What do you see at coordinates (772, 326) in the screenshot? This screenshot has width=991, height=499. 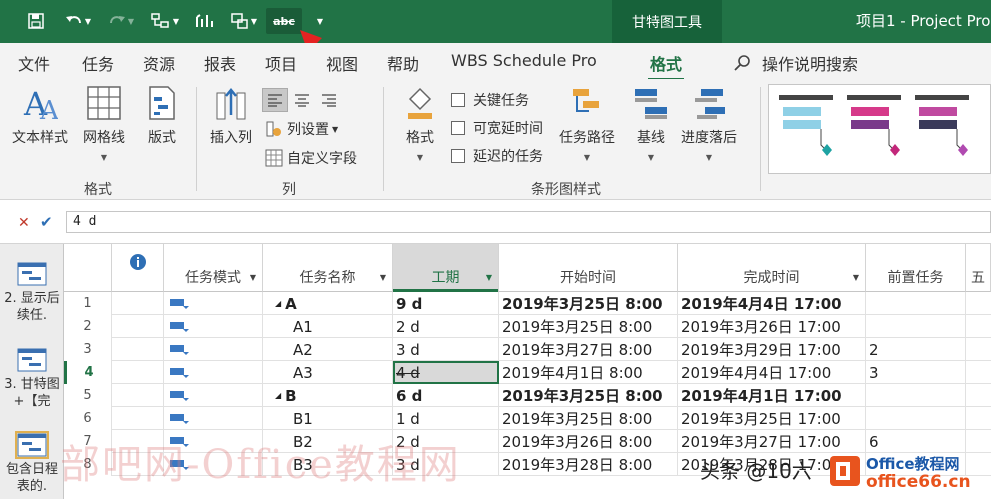 I see `finish-cell: 2019年3月26日 17:00` at bounding box center [772, 326].